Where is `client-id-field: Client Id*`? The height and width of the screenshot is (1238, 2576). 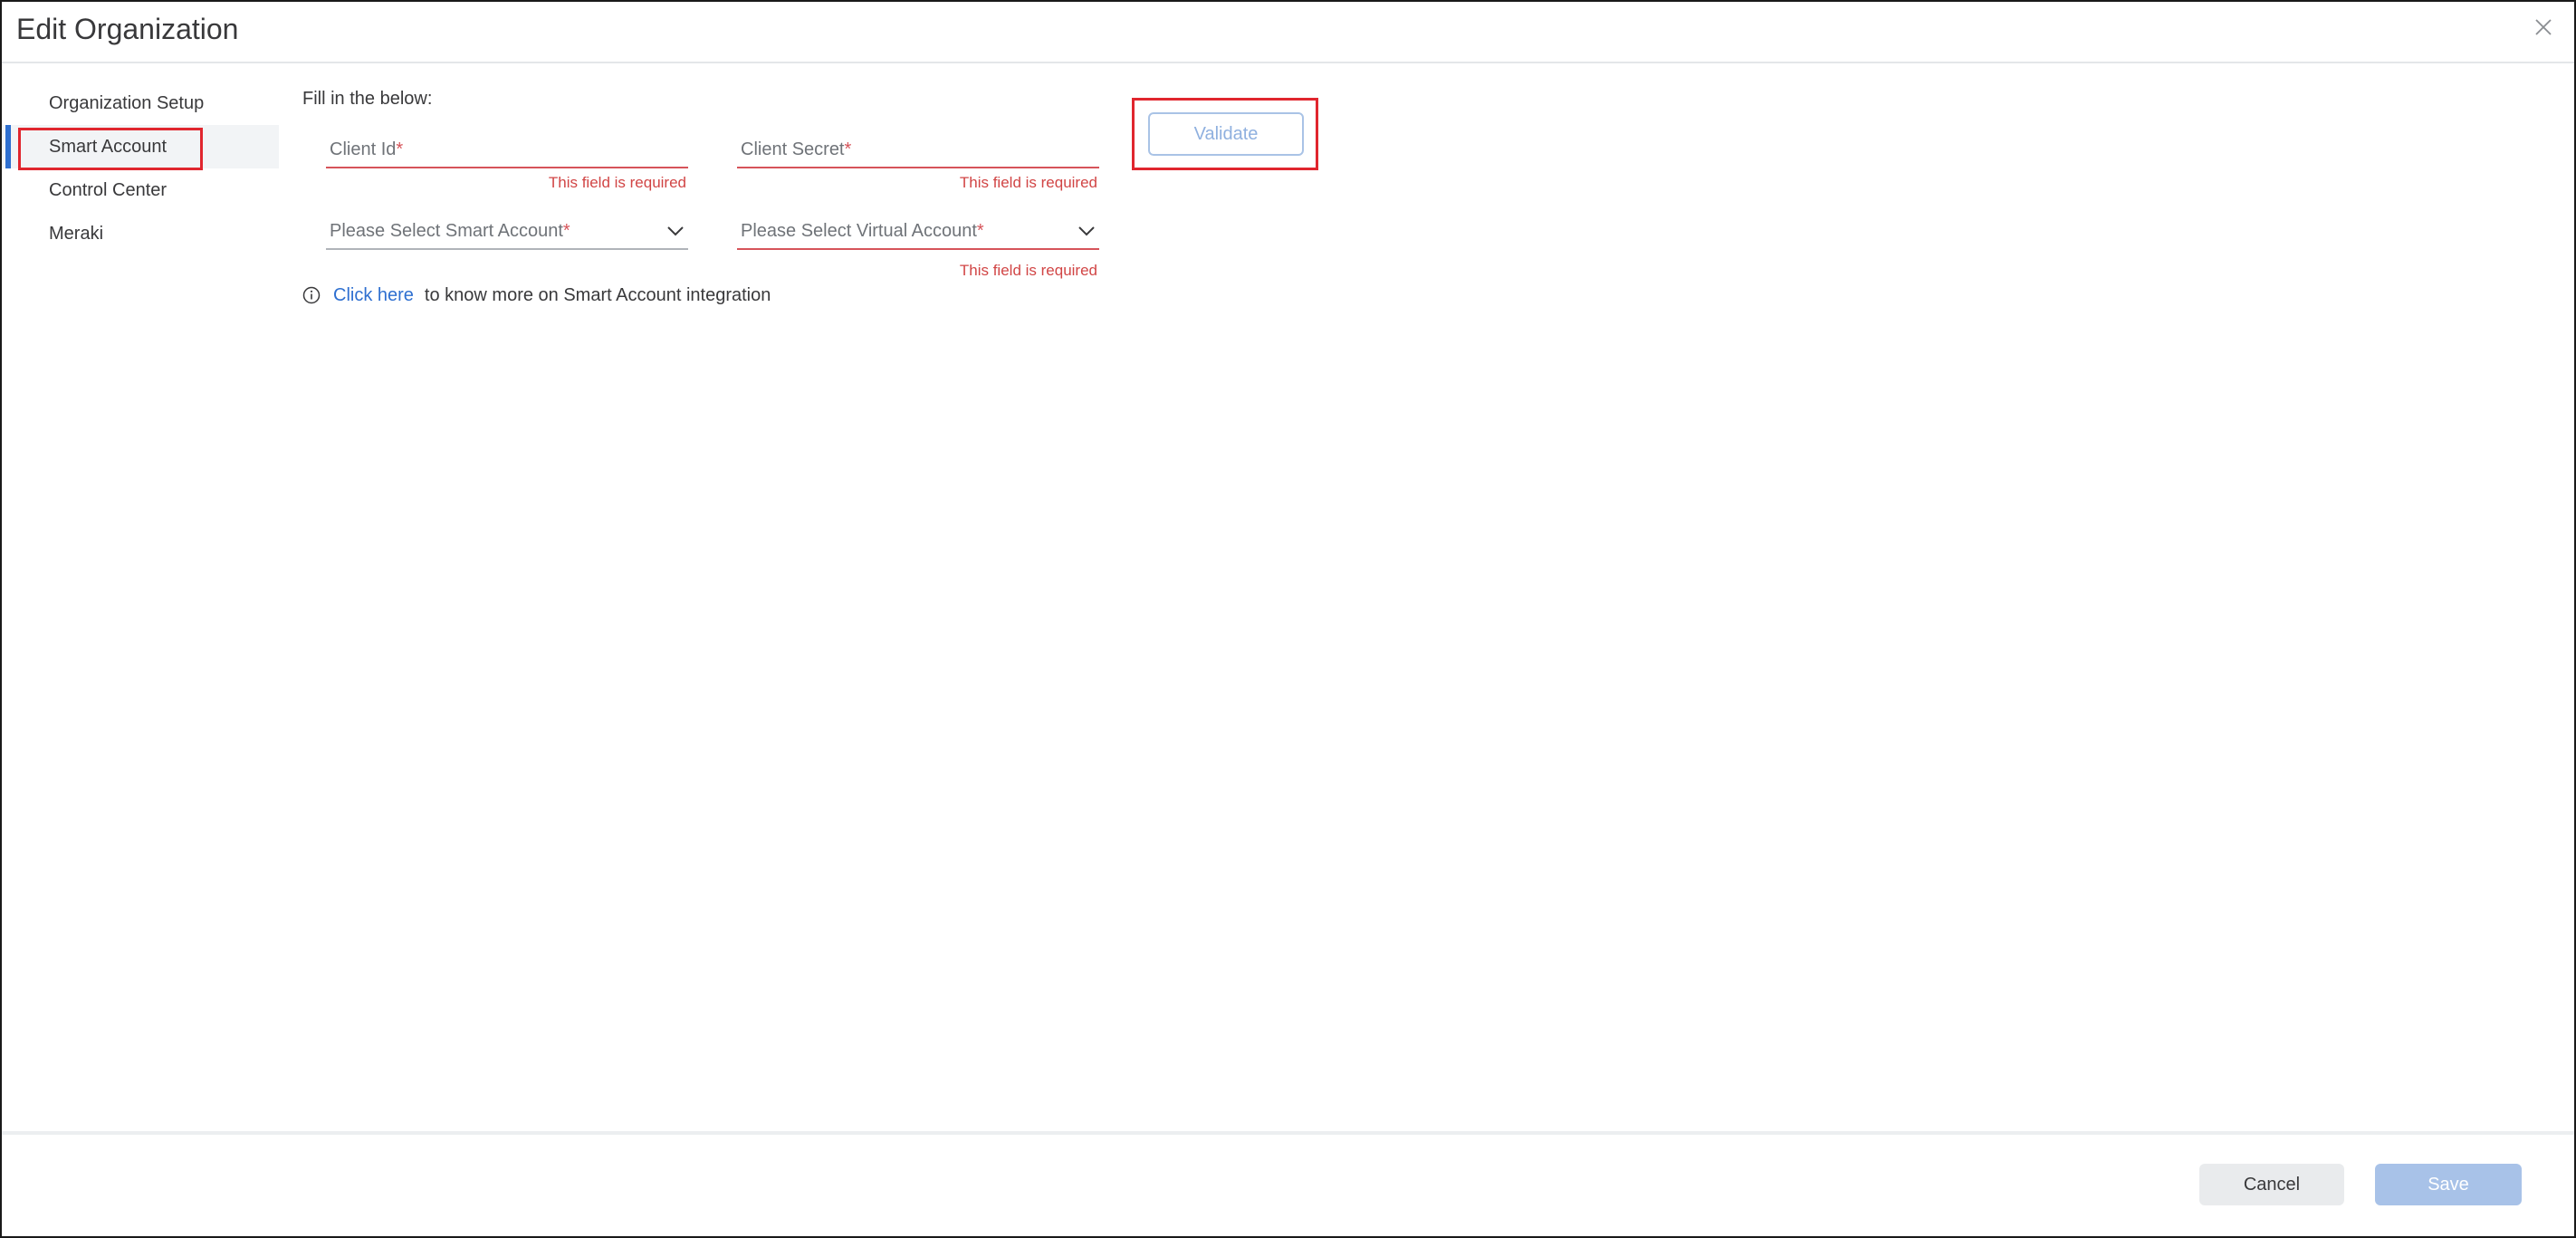
client-id-field: Client Id* is located at coordinates (507, 150).